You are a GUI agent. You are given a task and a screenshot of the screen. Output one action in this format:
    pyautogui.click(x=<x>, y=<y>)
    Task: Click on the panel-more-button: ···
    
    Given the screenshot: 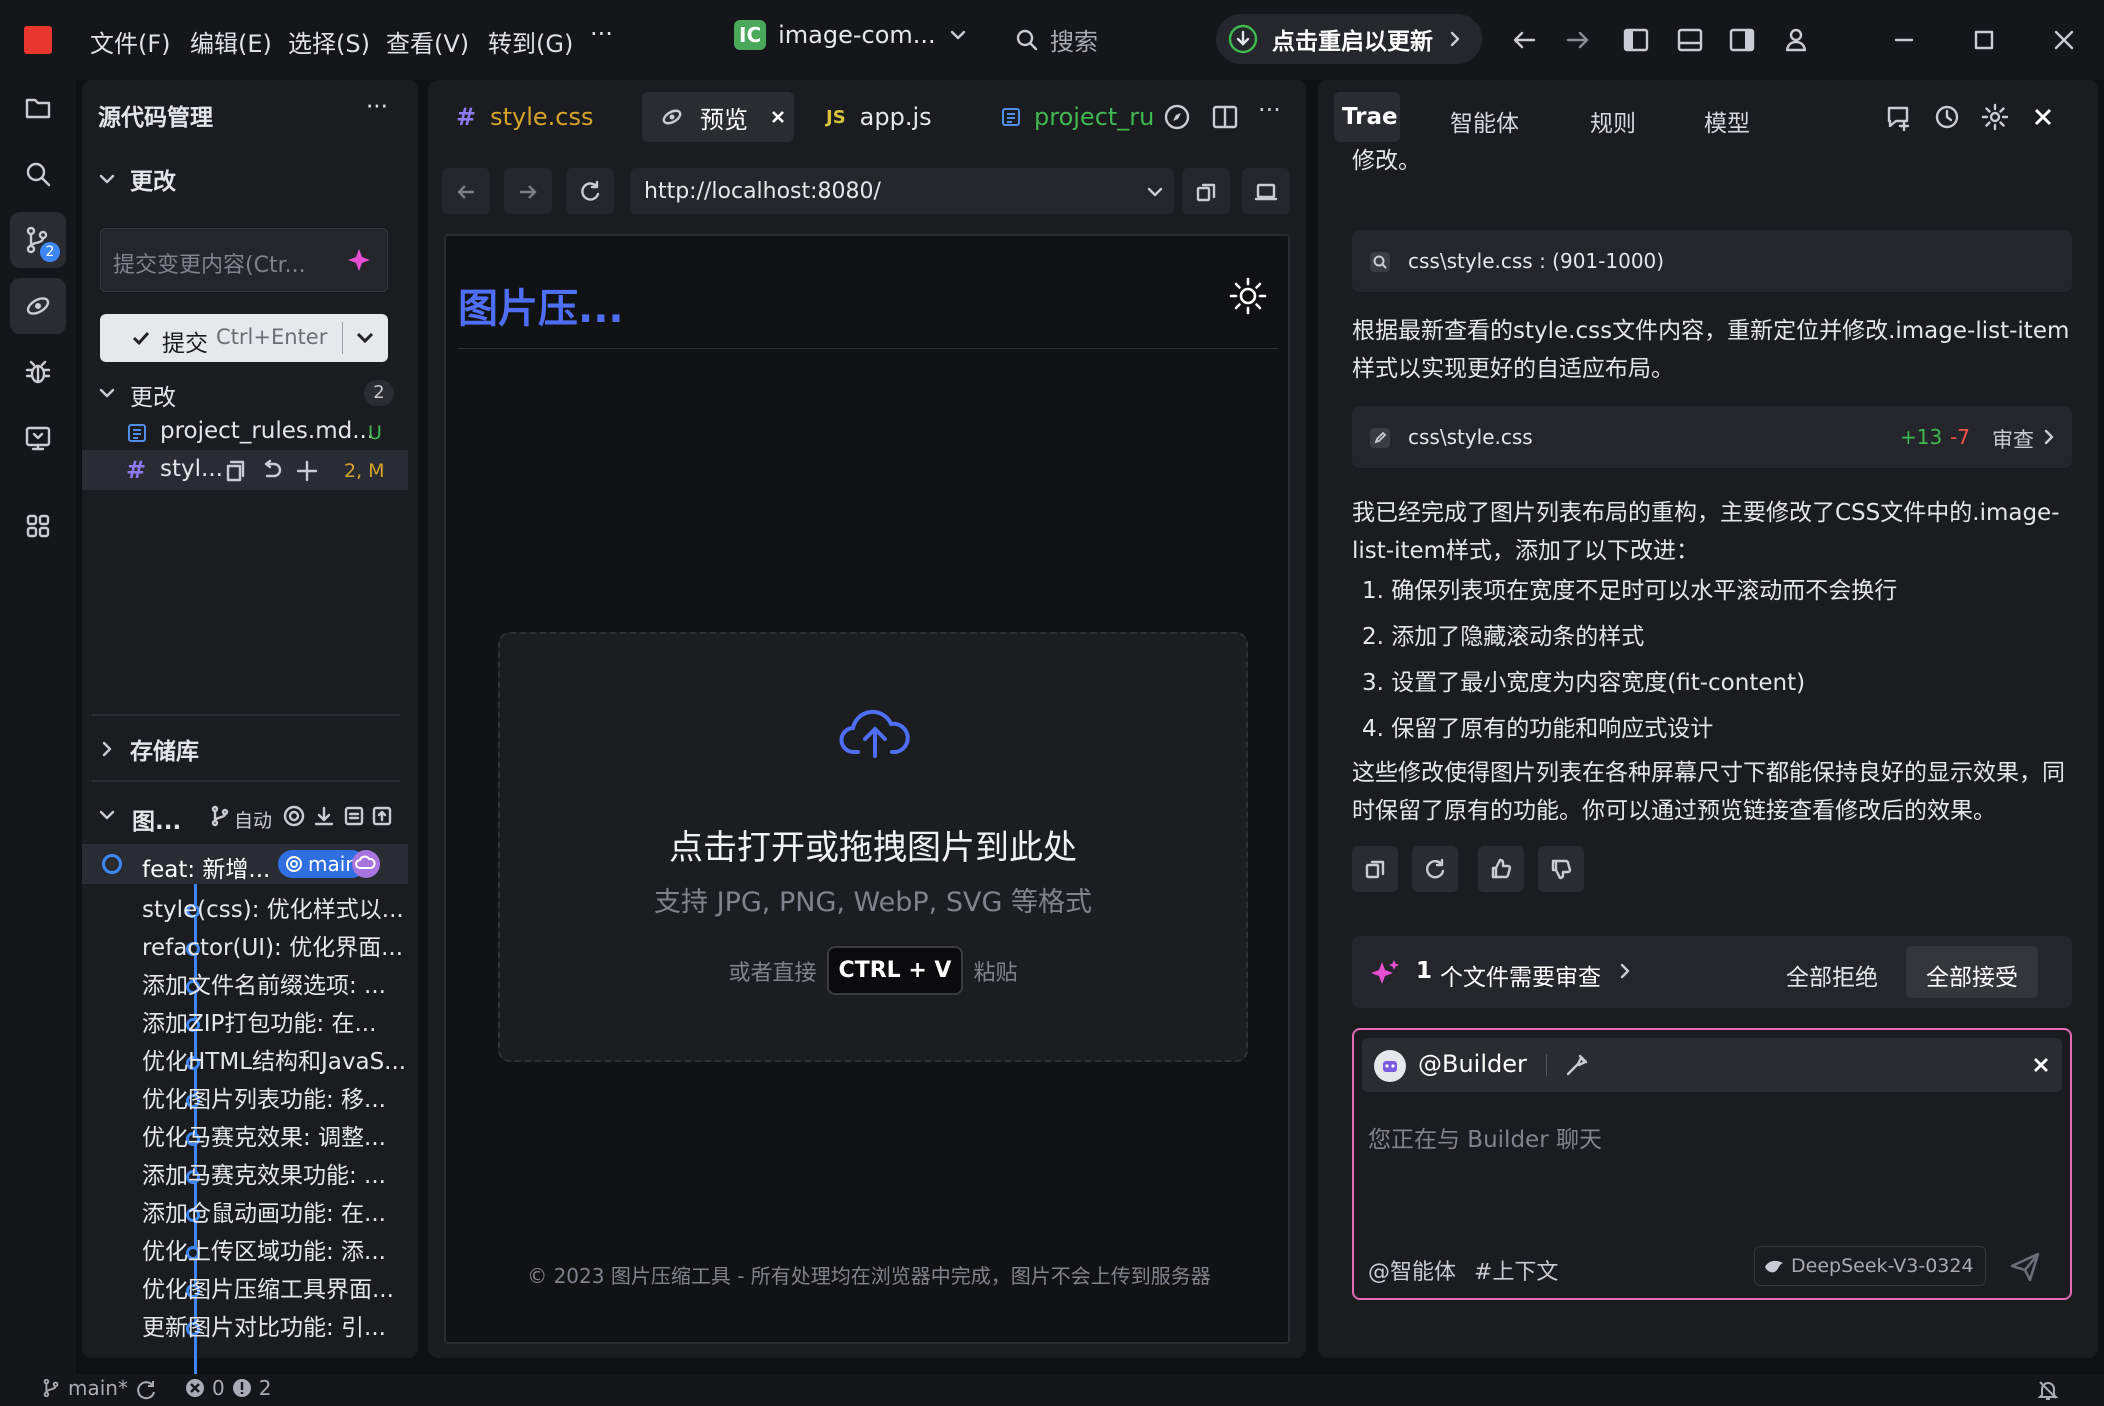 What is the action you would take?
    pyautogui.click(x=377, y=107)
    